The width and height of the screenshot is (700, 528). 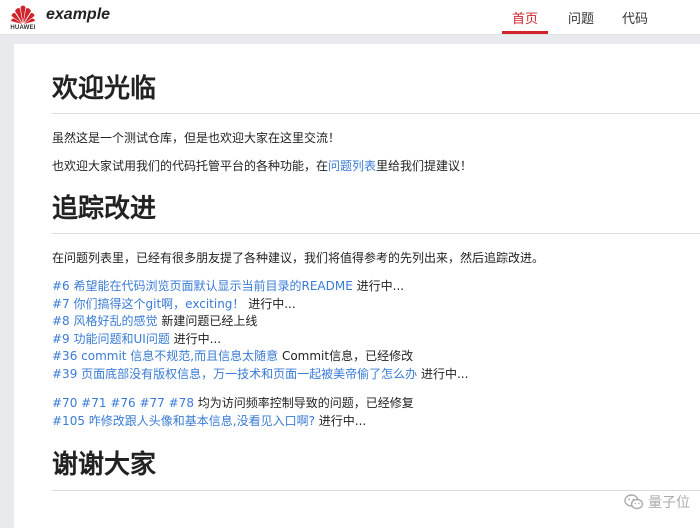 I want to click on issue-link-71: #71, so click(x=93, y=403).